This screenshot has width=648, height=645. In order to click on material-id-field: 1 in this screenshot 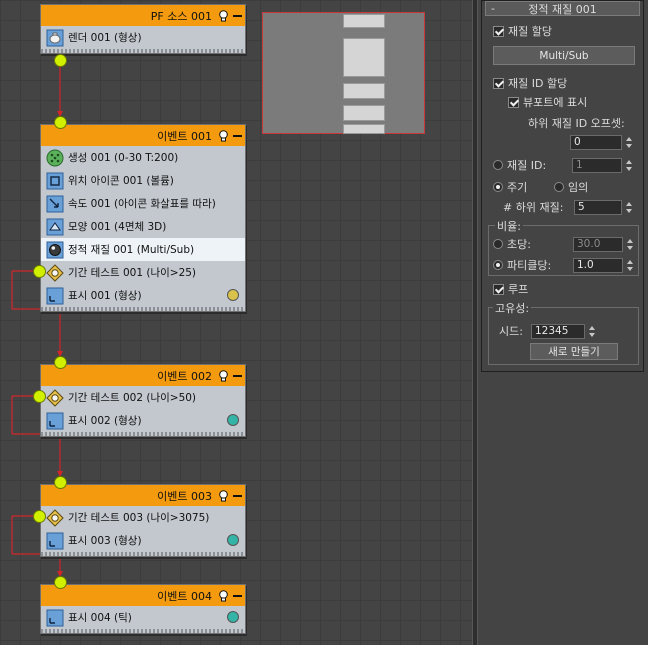, I will do `click(597, 165)`.